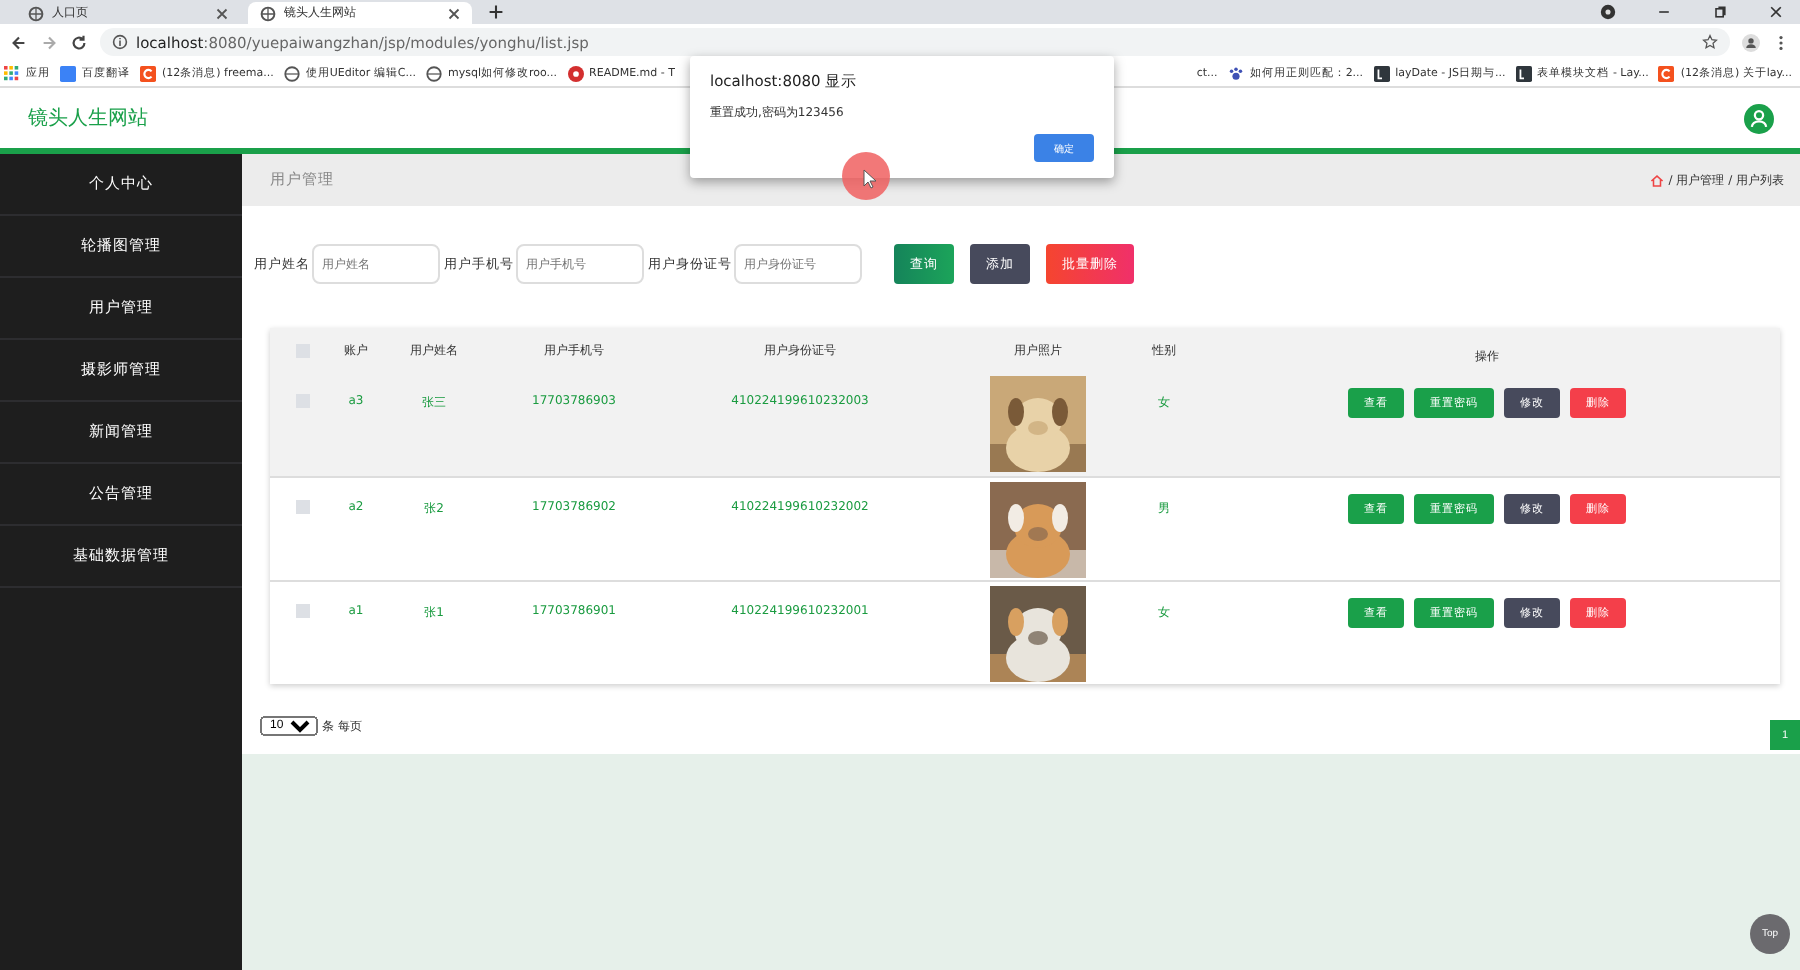 The height and width of the screenshot is (970, 1800). What do you see at coordinates (1657, 180) in the screenshot?
I see `home-icon` at bounding box center [1657, 180].